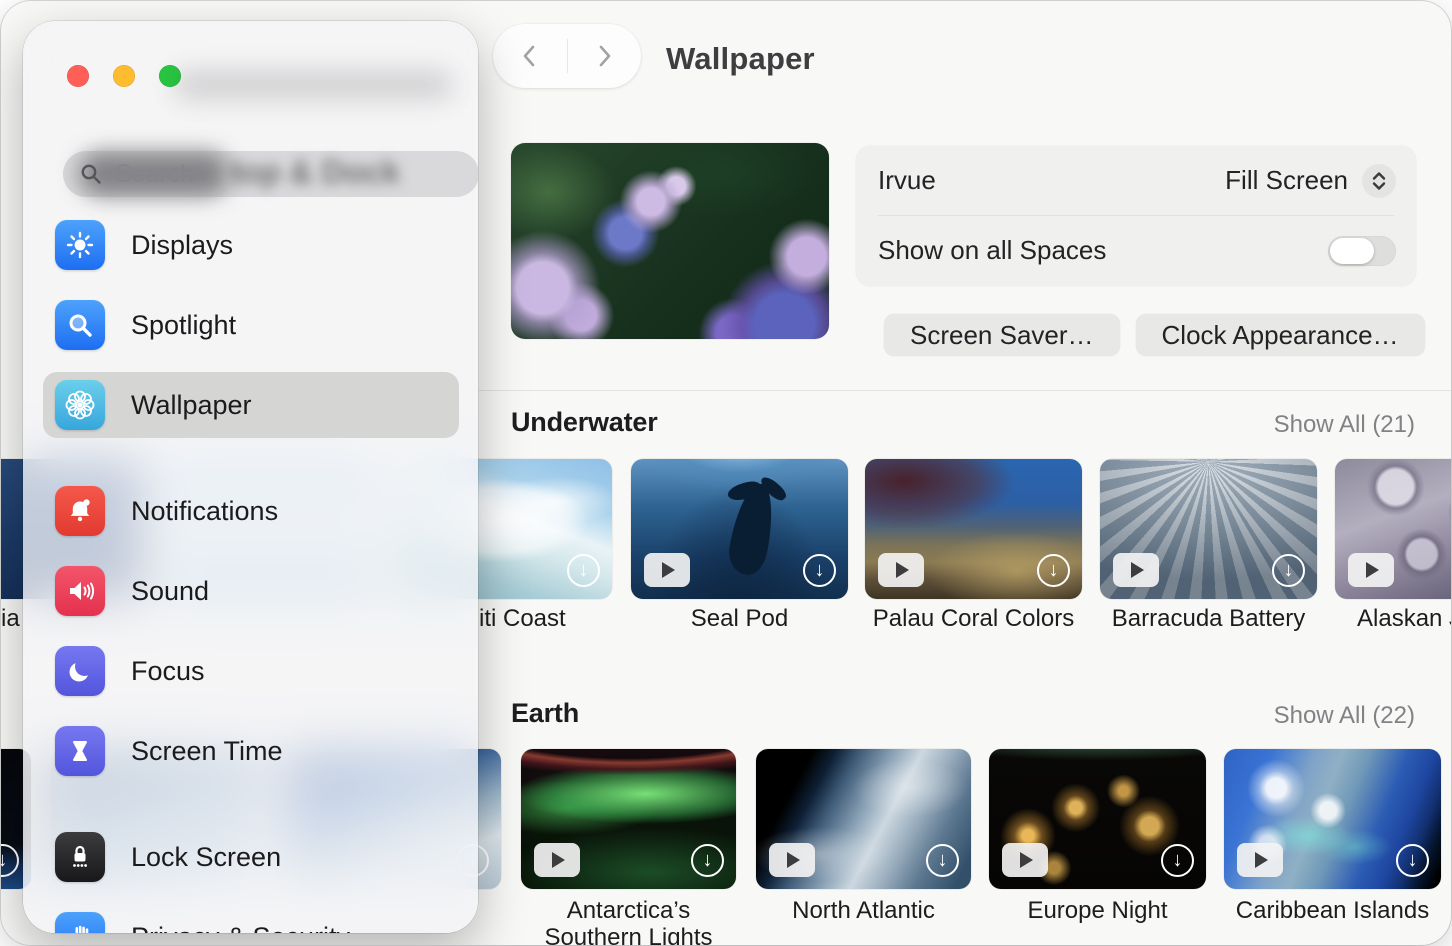  I want to click on close-window-button, so click(78, 76).